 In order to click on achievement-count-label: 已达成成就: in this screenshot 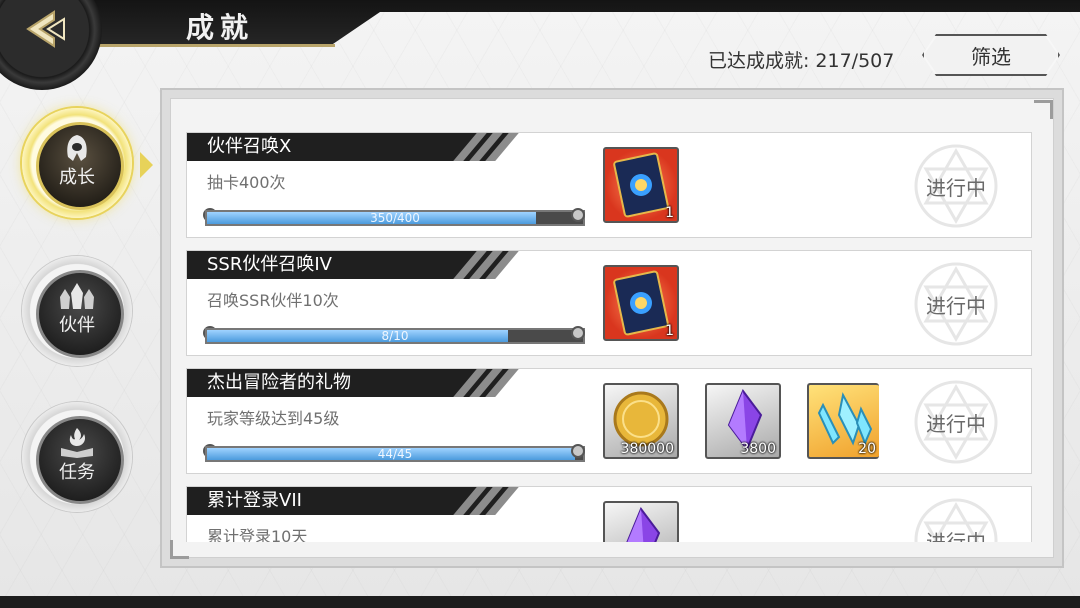, I will do `click(759, 61)`.